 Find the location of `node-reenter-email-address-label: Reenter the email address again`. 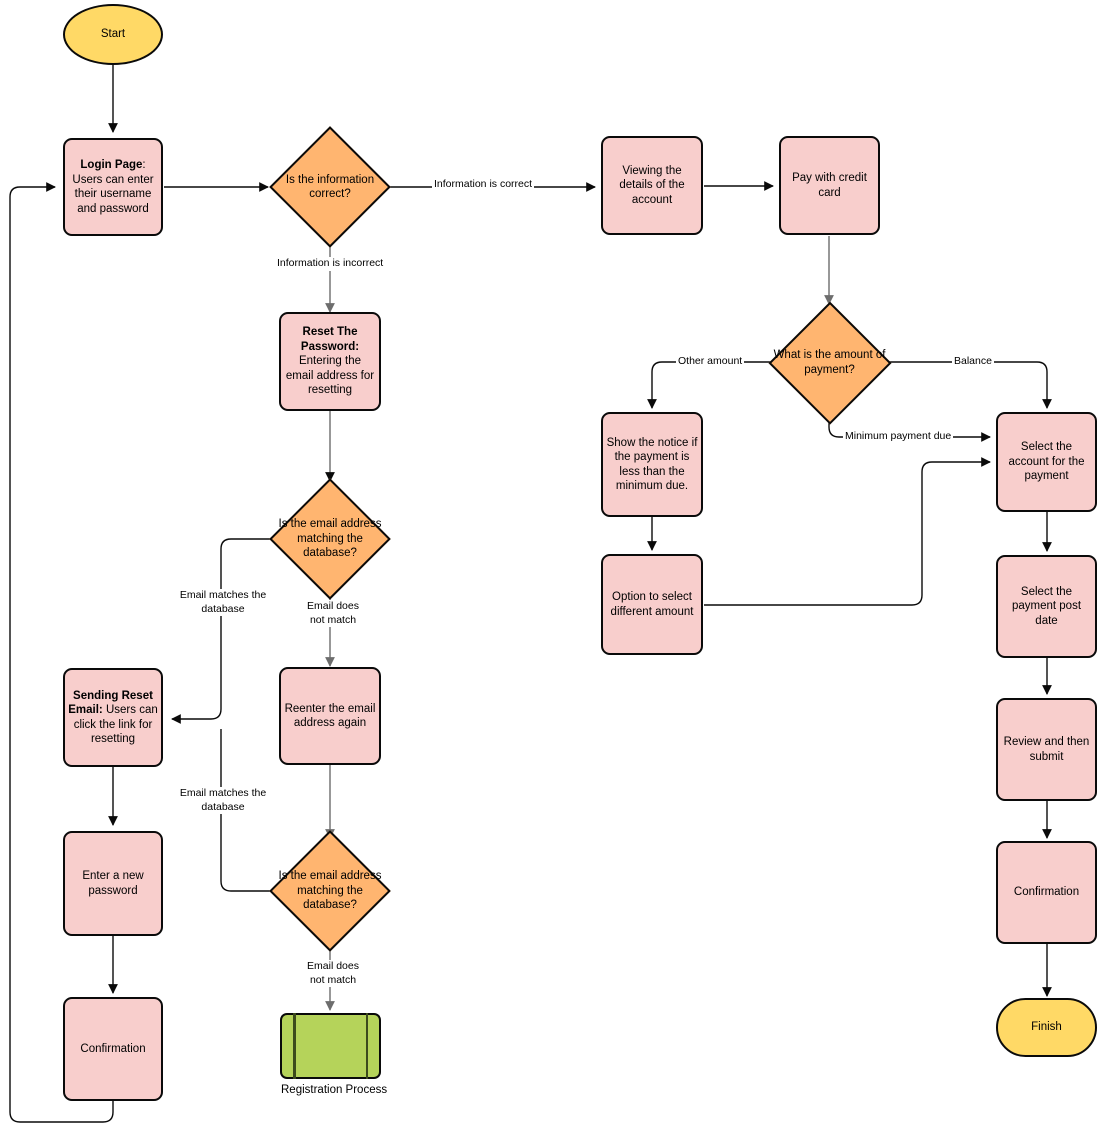

node-reenter-email-address-label: Reenter the email address again is located at coordinates (330, 716).